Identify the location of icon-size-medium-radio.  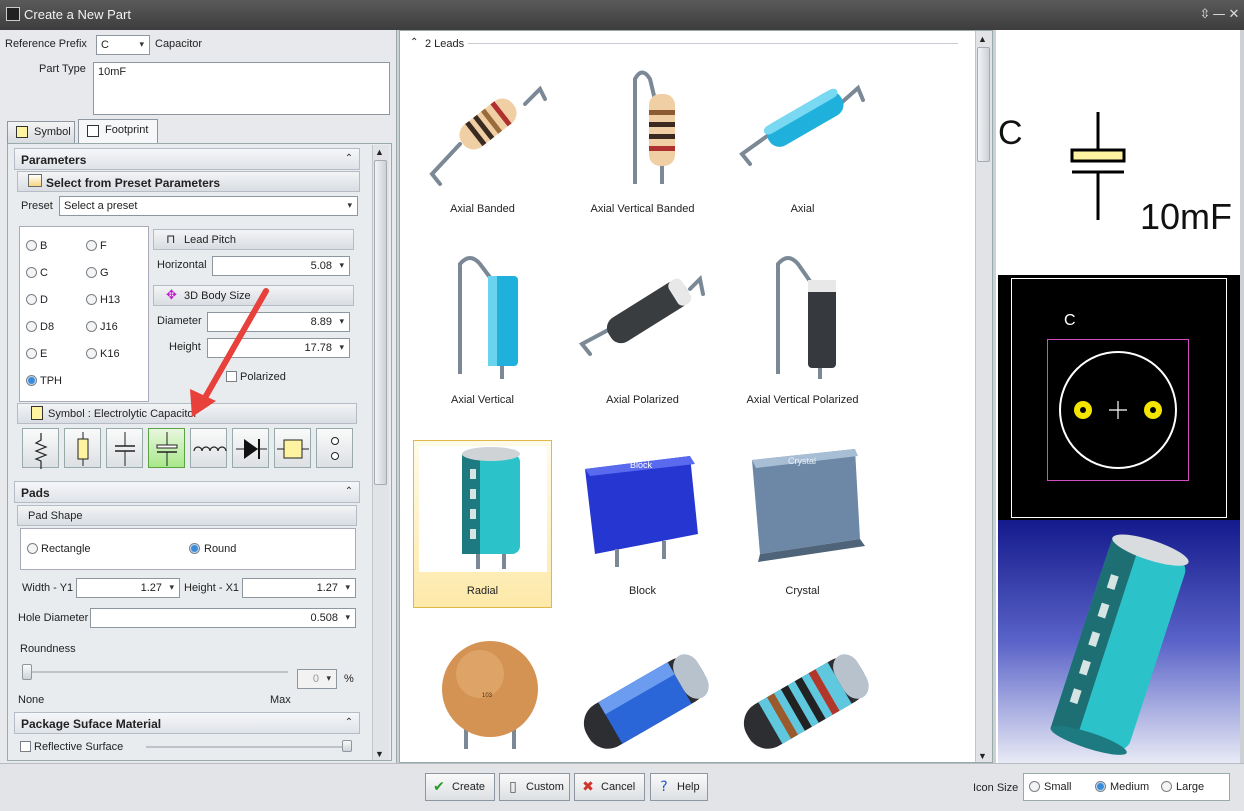
(1100, 786).